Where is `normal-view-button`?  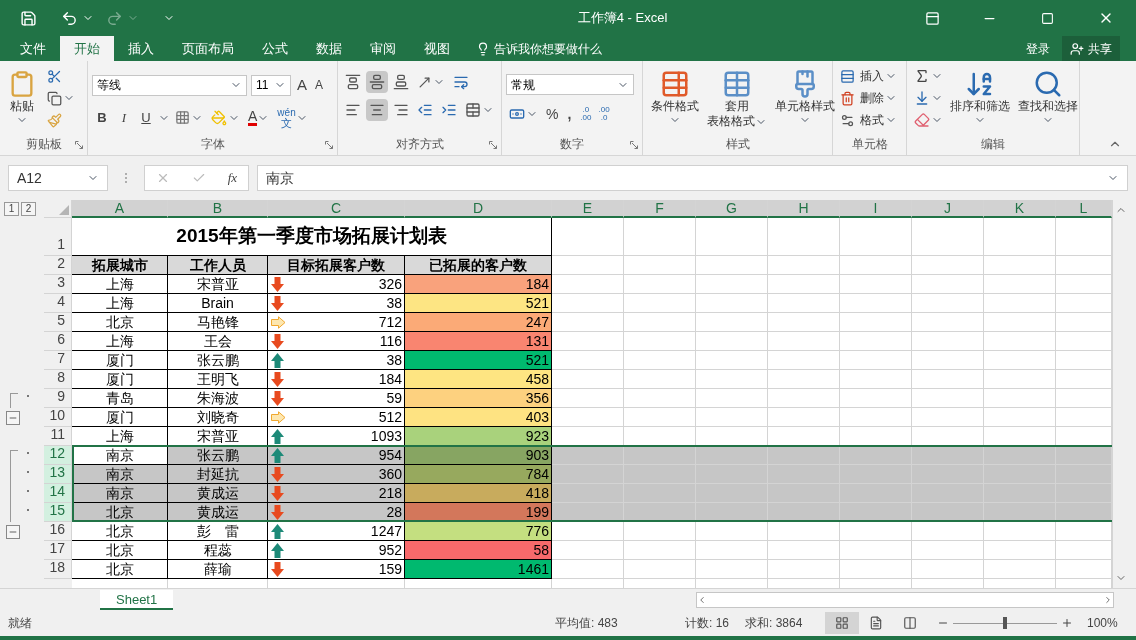
normal-view-button is located at coordinates (842, 623).